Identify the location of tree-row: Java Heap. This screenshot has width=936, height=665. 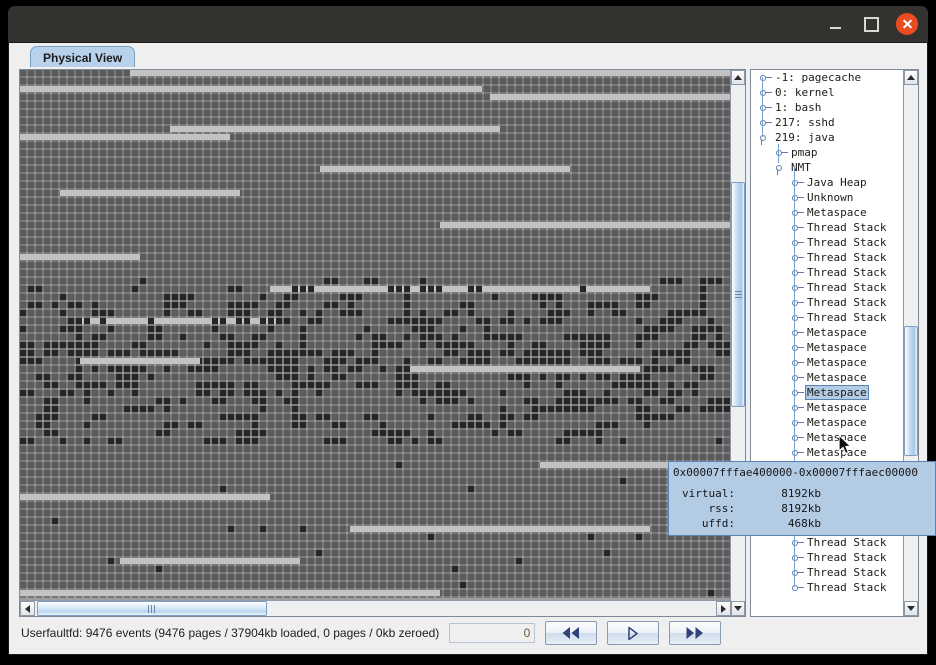
(827, 182).